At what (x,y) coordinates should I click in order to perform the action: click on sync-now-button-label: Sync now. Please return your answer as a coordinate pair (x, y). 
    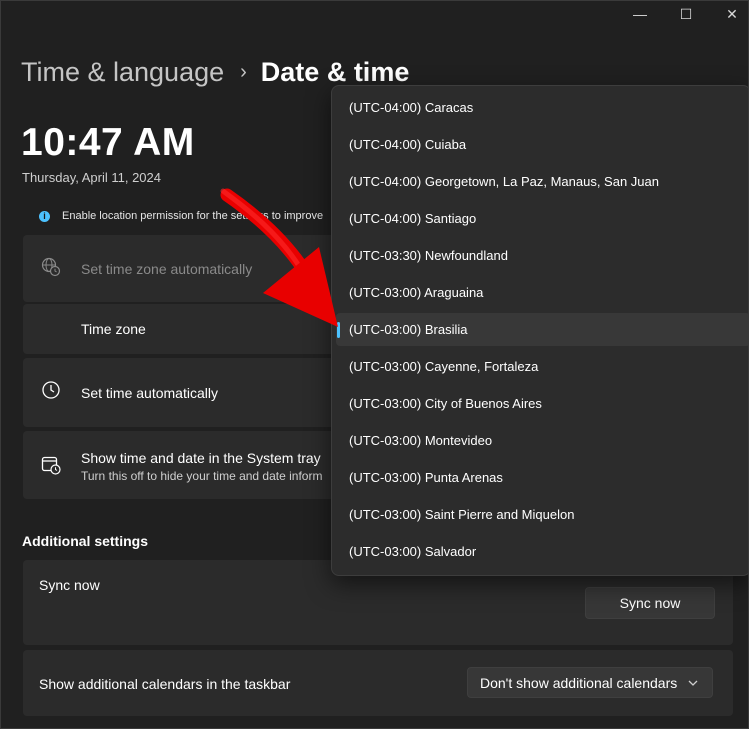
    Looking at the image, I should click on (650, 603).